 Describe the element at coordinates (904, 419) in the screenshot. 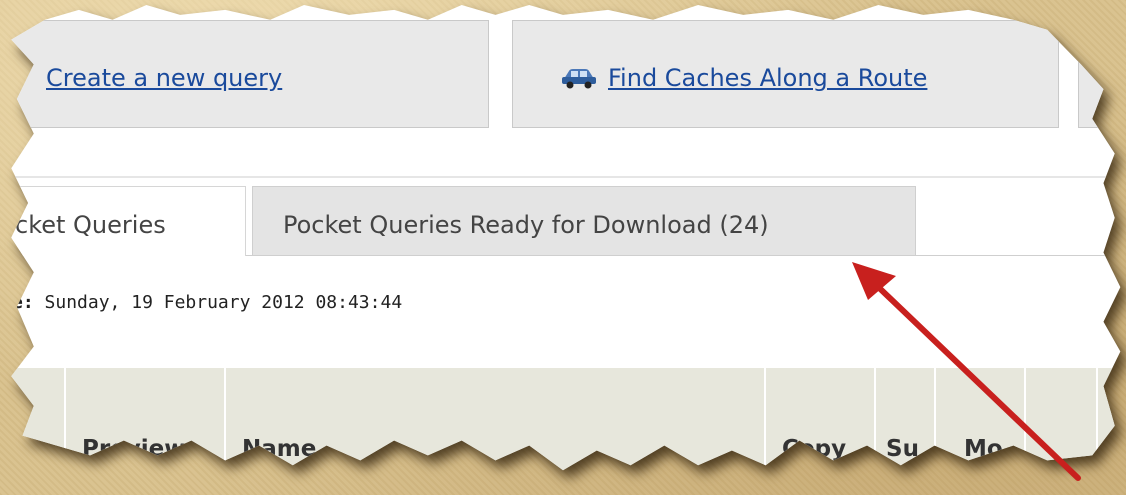

I see `column-header-su: Su` at that location.